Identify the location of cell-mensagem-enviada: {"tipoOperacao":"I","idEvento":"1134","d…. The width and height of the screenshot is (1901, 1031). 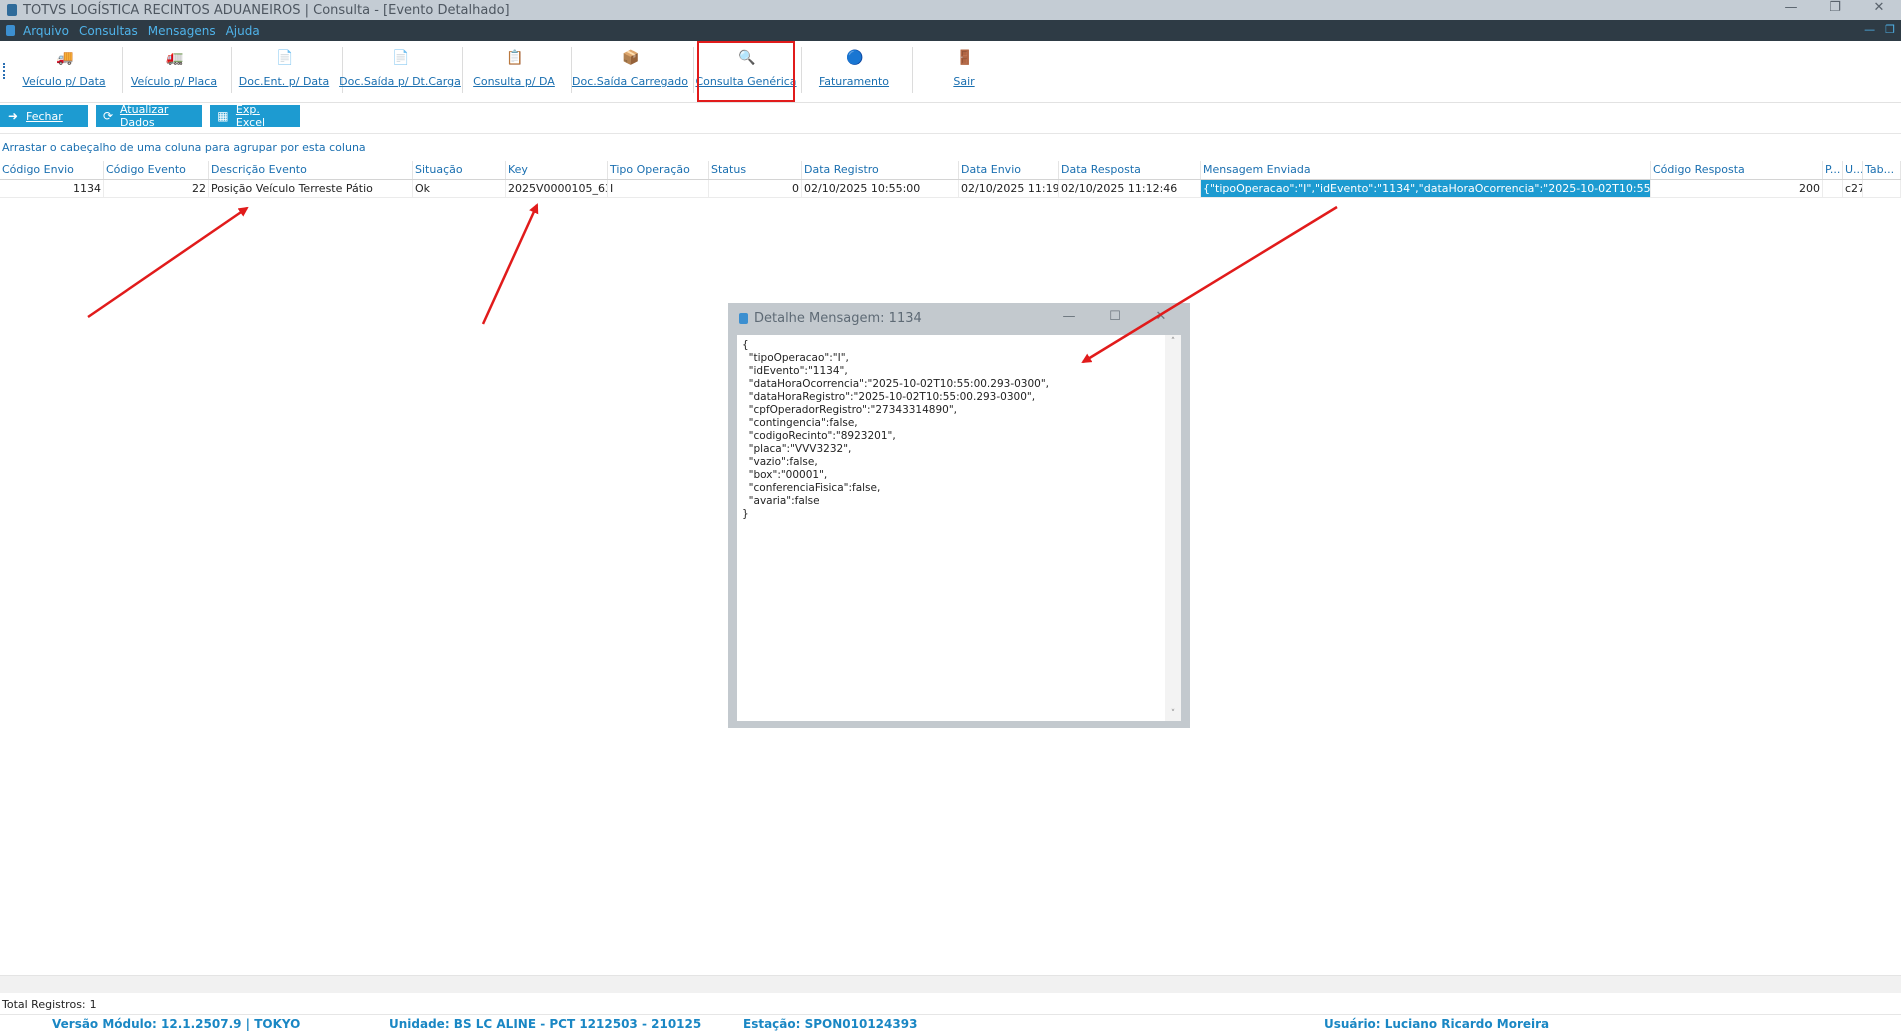
(1426, 188).